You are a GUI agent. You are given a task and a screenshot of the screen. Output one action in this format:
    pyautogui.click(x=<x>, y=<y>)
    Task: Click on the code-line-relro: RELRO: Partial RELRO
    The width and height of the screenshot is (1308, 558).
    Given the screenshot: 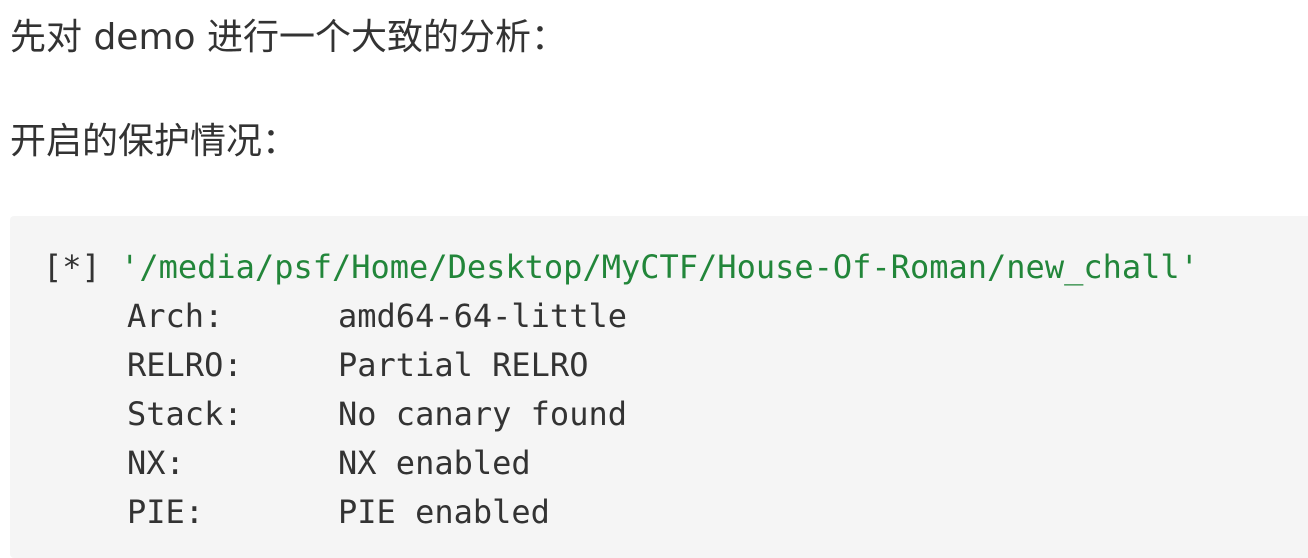 What is the action you would take?
    pyautogui.click(x=621, y=365)
    